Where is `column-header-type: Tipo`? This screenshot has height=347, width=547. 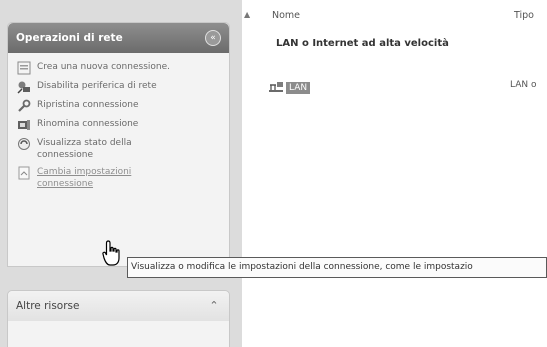 column-header-type: Tipo is located at coordinates (524, 15).